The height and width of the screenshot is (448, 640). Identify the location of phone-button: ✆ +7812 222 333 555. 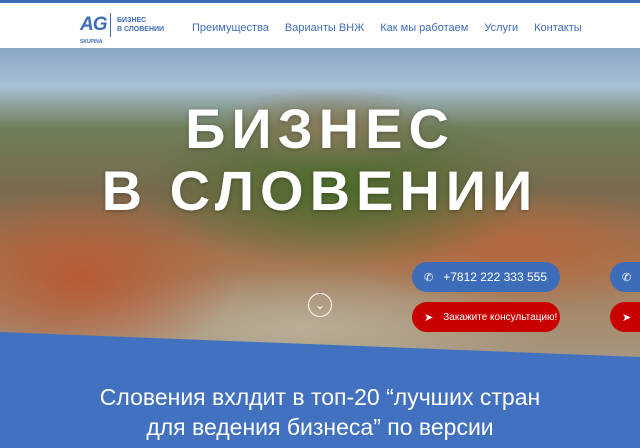
(486, 277).